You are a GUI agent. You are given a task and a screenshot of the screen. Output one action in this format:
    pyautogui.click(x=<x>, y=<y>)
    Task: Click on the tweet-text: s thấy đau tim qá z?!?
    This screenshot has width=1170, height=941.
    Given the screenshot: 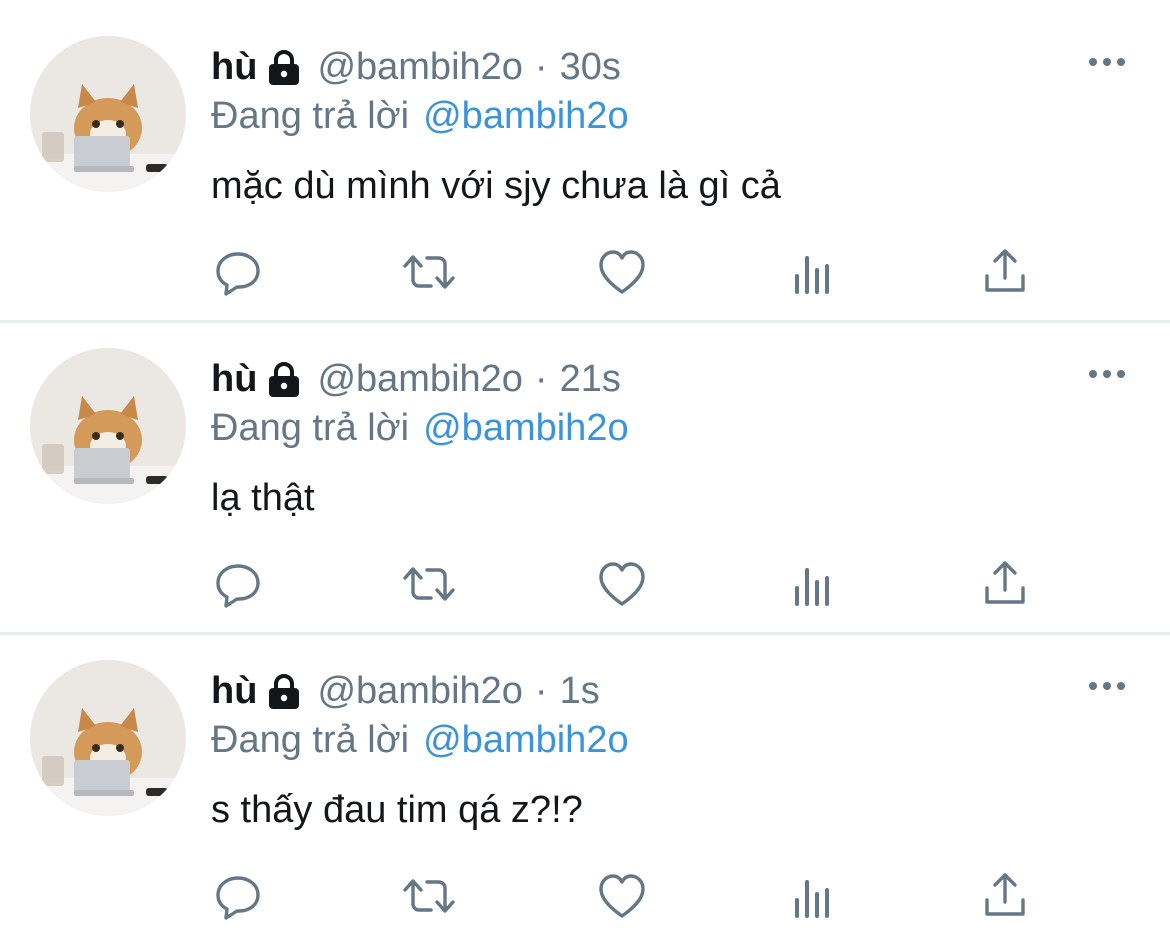 What is the action you would take?
    pyautogui.click(x=397, y=810)
    